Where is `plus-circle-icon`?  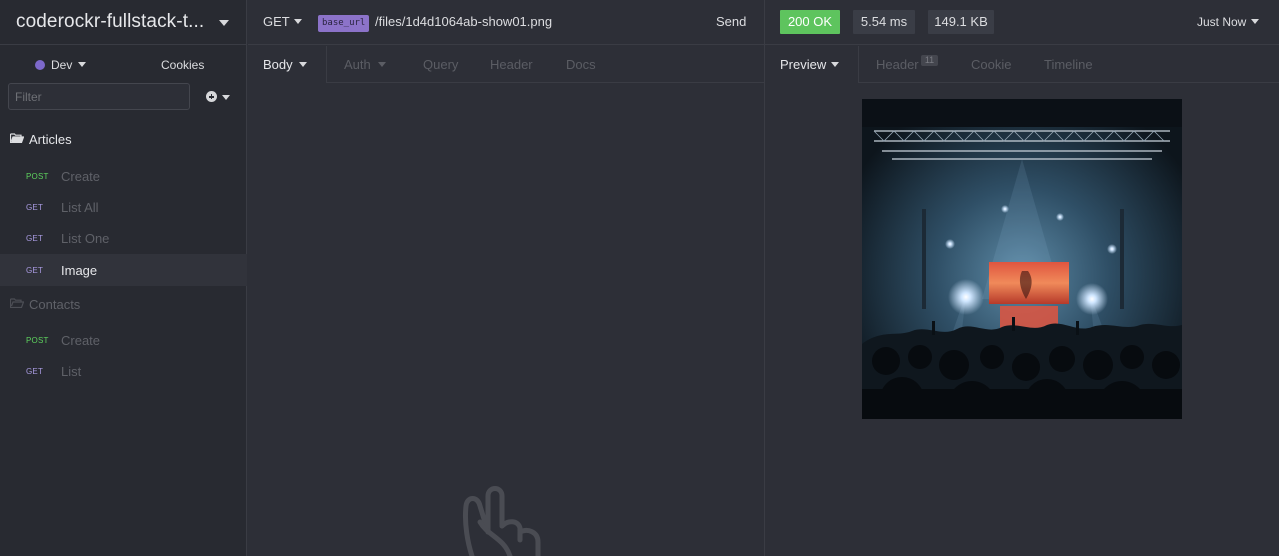 plus-circle-icon is located at coordinates (211, 96).